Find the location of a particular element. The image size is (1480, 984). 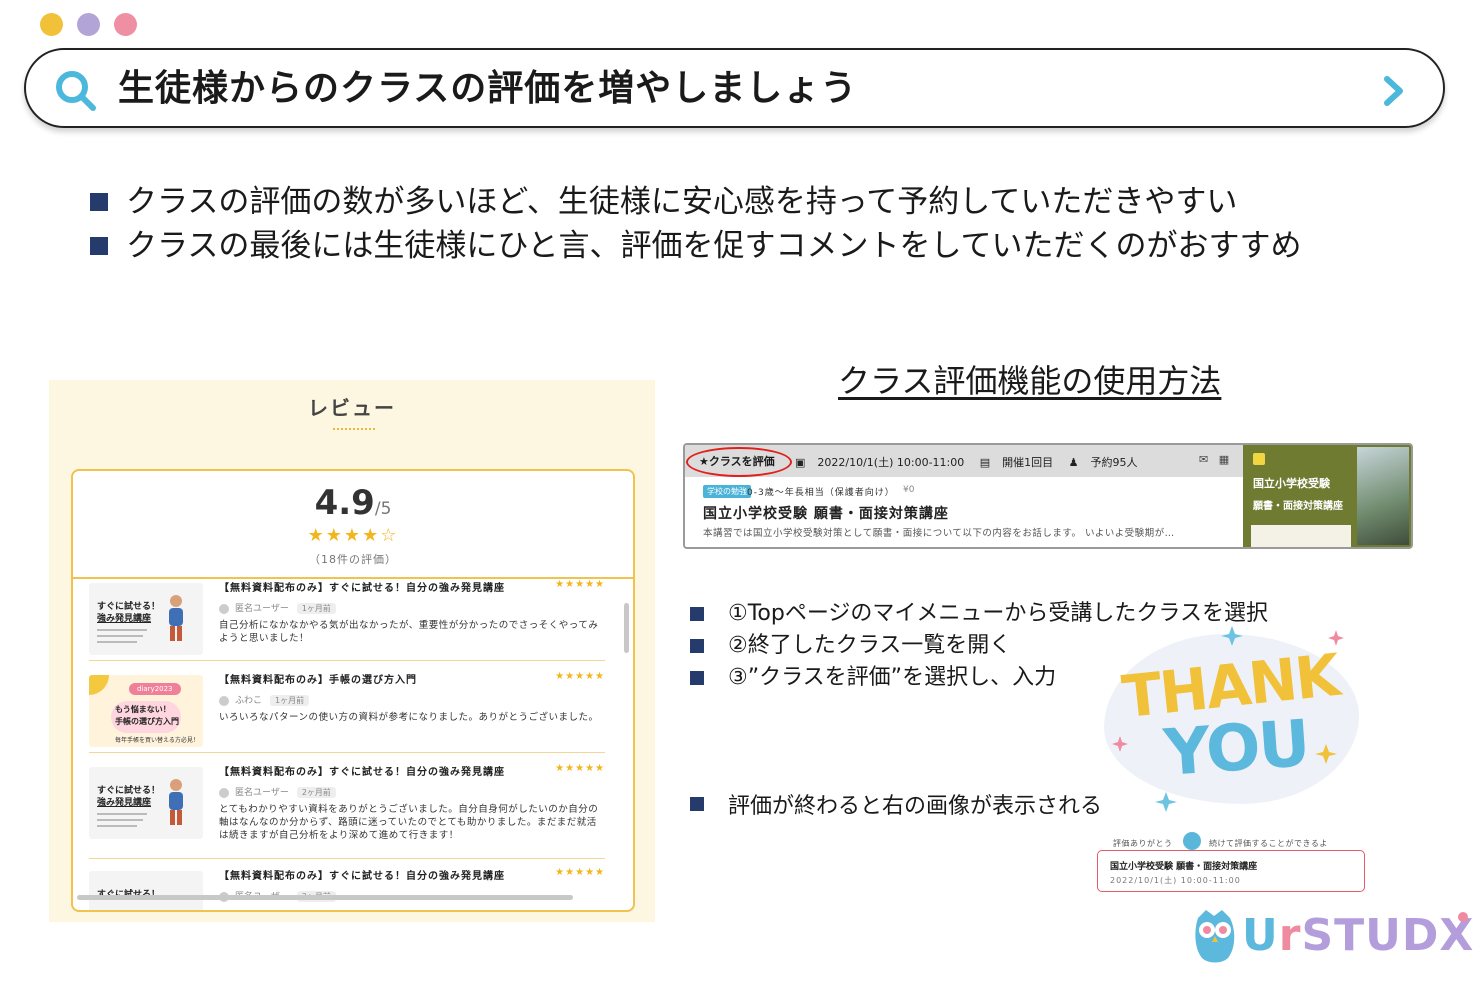

review-vertical-scrollbar is located at coordinates (626, 628).